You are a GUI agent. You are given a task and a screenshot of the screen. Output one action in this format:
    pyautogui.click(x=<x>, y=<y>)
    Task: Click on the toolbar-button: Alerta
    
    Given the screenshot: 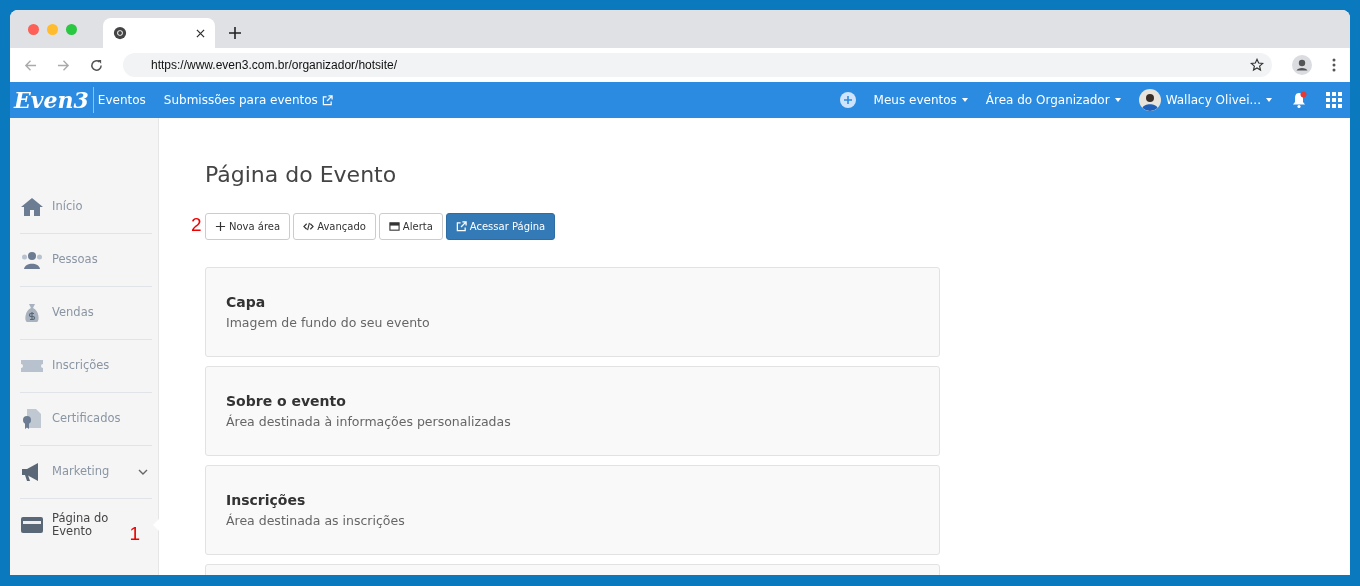 What is the action you would take?
    pyautogui.click(x=410, y=226)
    